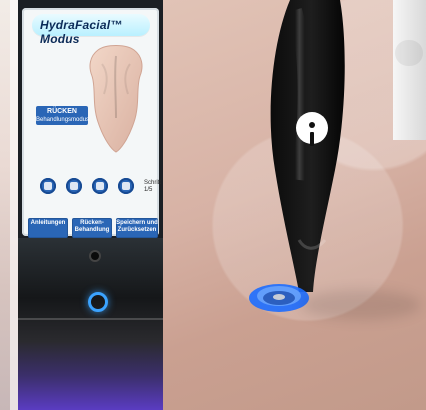 This screenshot has height=410, width=426. What do you see at coordinates (48, 186) in the screenshot?
I see `skip-back-button` at bounding box center [48, 186].